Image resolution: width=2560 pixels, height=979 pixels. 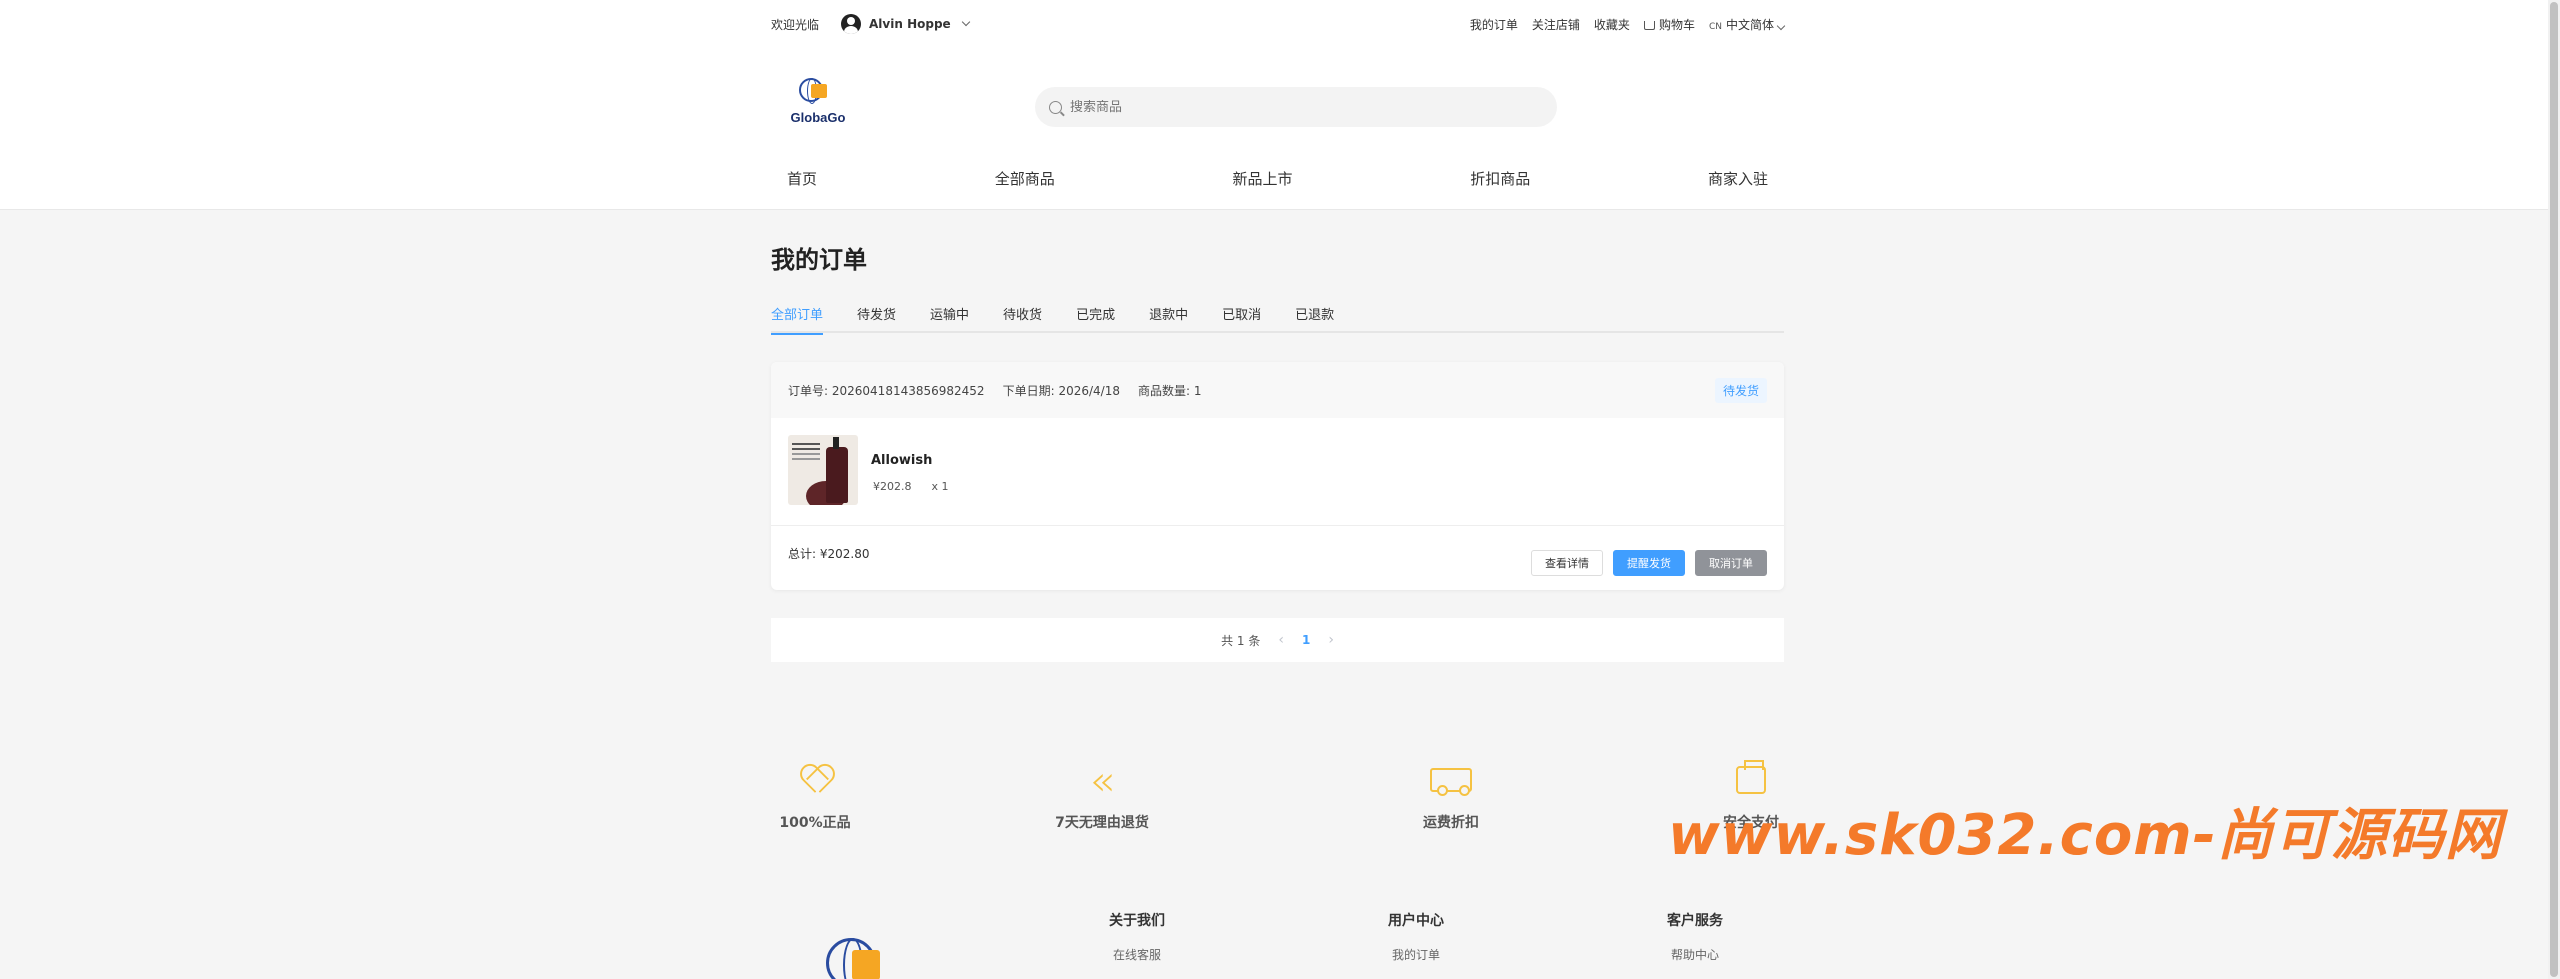 What do you see at coordinates (910, 24) in the screenshot?
I see `user-name: Alvin Hoppe` at bounding box center [910, 24].